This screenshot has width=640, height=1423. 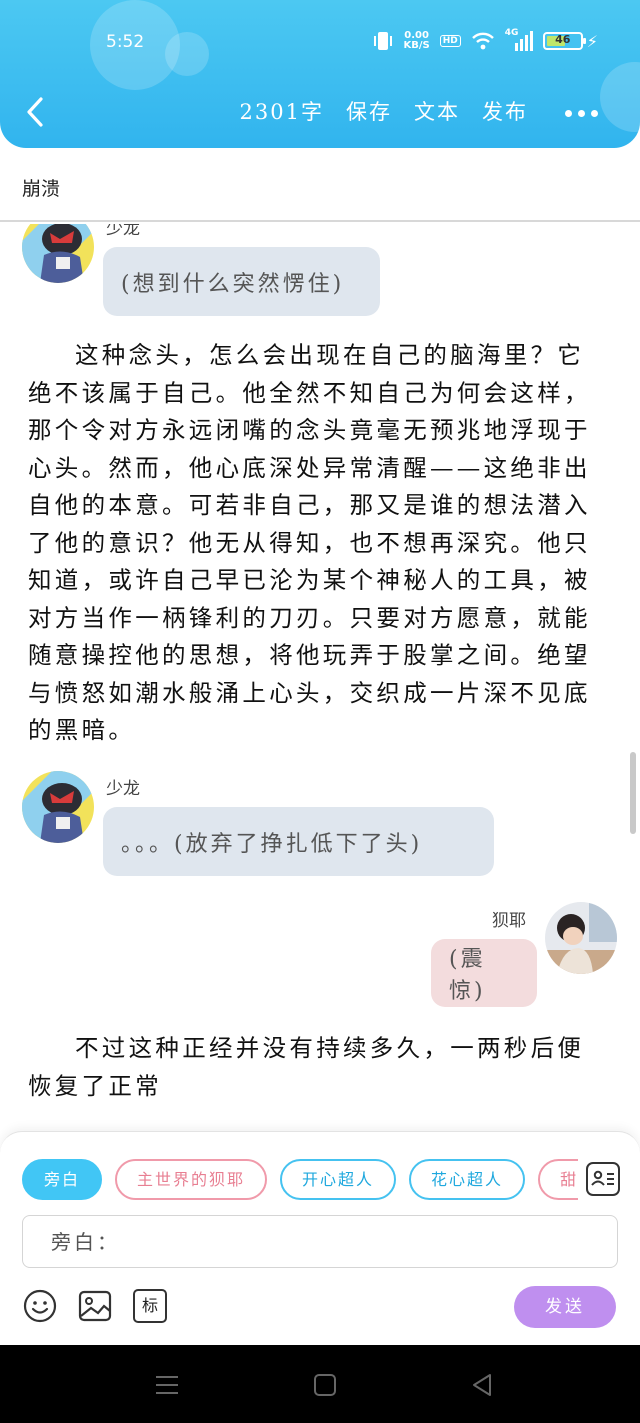 What do you see at coordinates (281, 112) in the screenshot?
I see `word-count: 2301字` at bounding box center [281, 112].